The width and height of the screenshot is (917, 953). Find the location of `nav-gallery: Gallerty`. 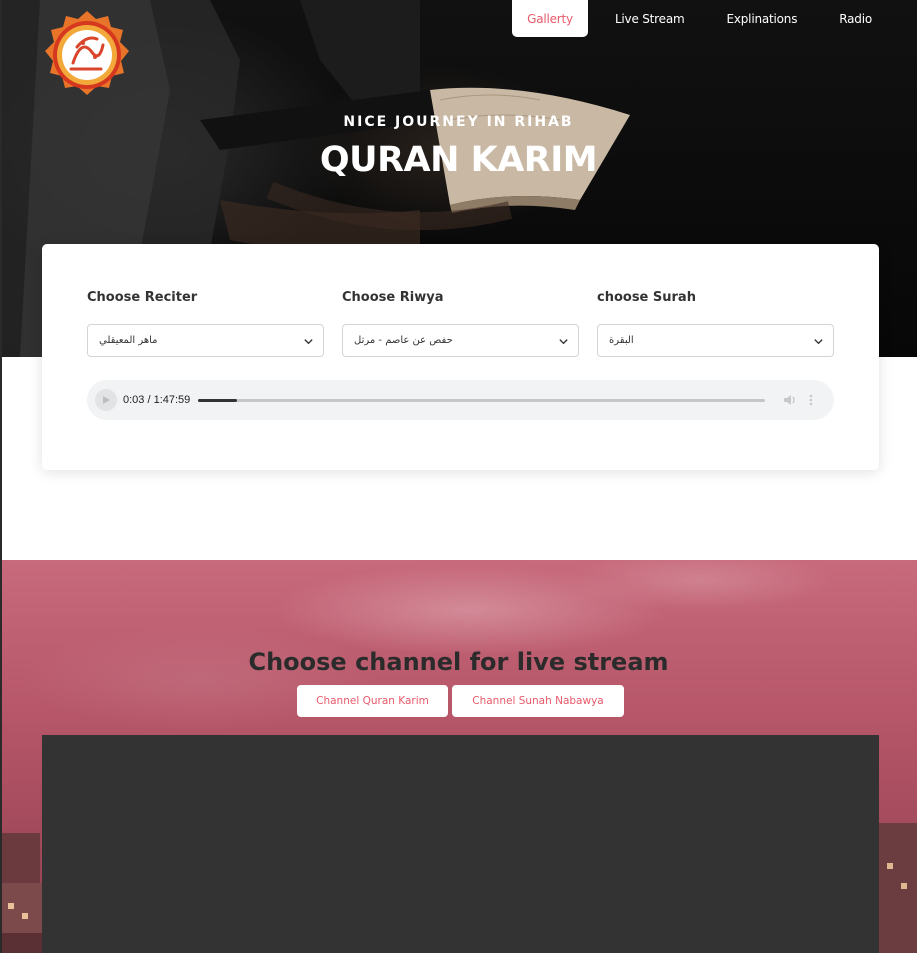

nav-gallery: Gallerty is located at coordinates (550, 18).